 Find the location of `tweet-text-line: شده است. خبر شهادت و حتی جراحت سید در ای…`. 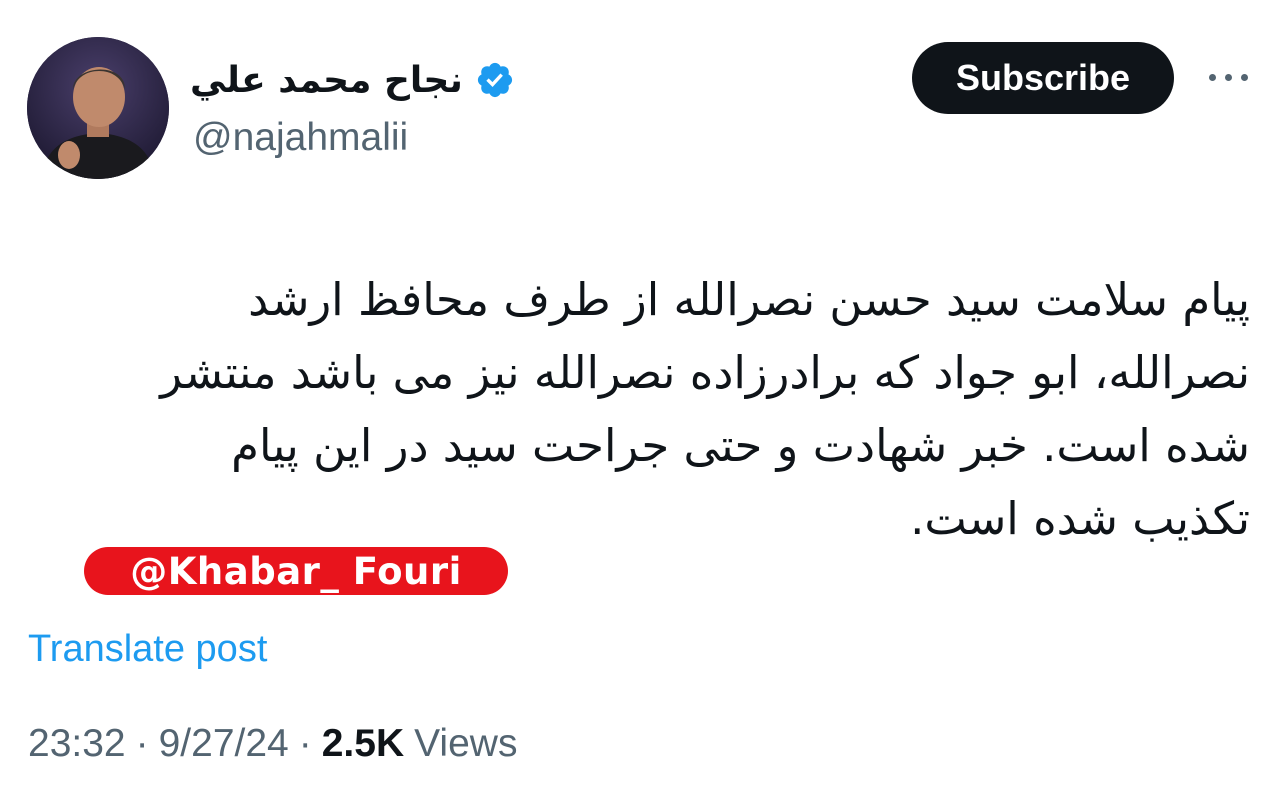

tweet-text-line: شده است. خبر شهادت و حتی جراحت سید در ای… is located at coordinates (740, 445).